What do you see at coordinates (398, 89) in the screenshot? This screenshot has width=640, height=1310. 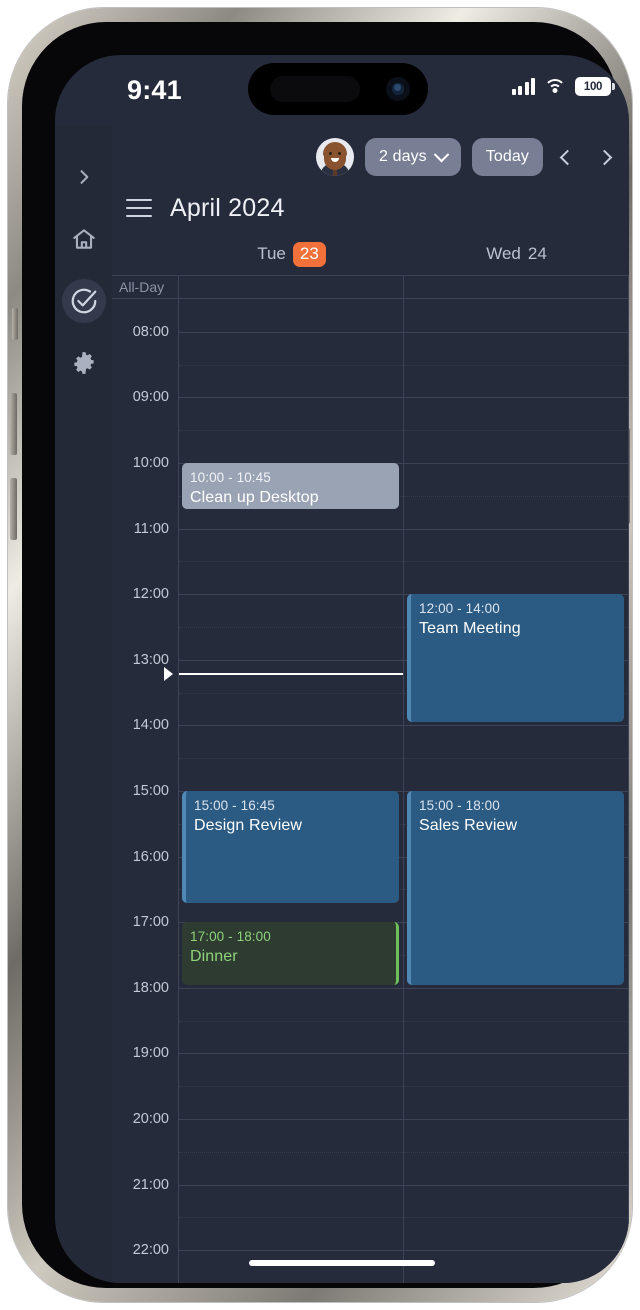 I see `front-camera-icon` at bounding box center [398, 89].